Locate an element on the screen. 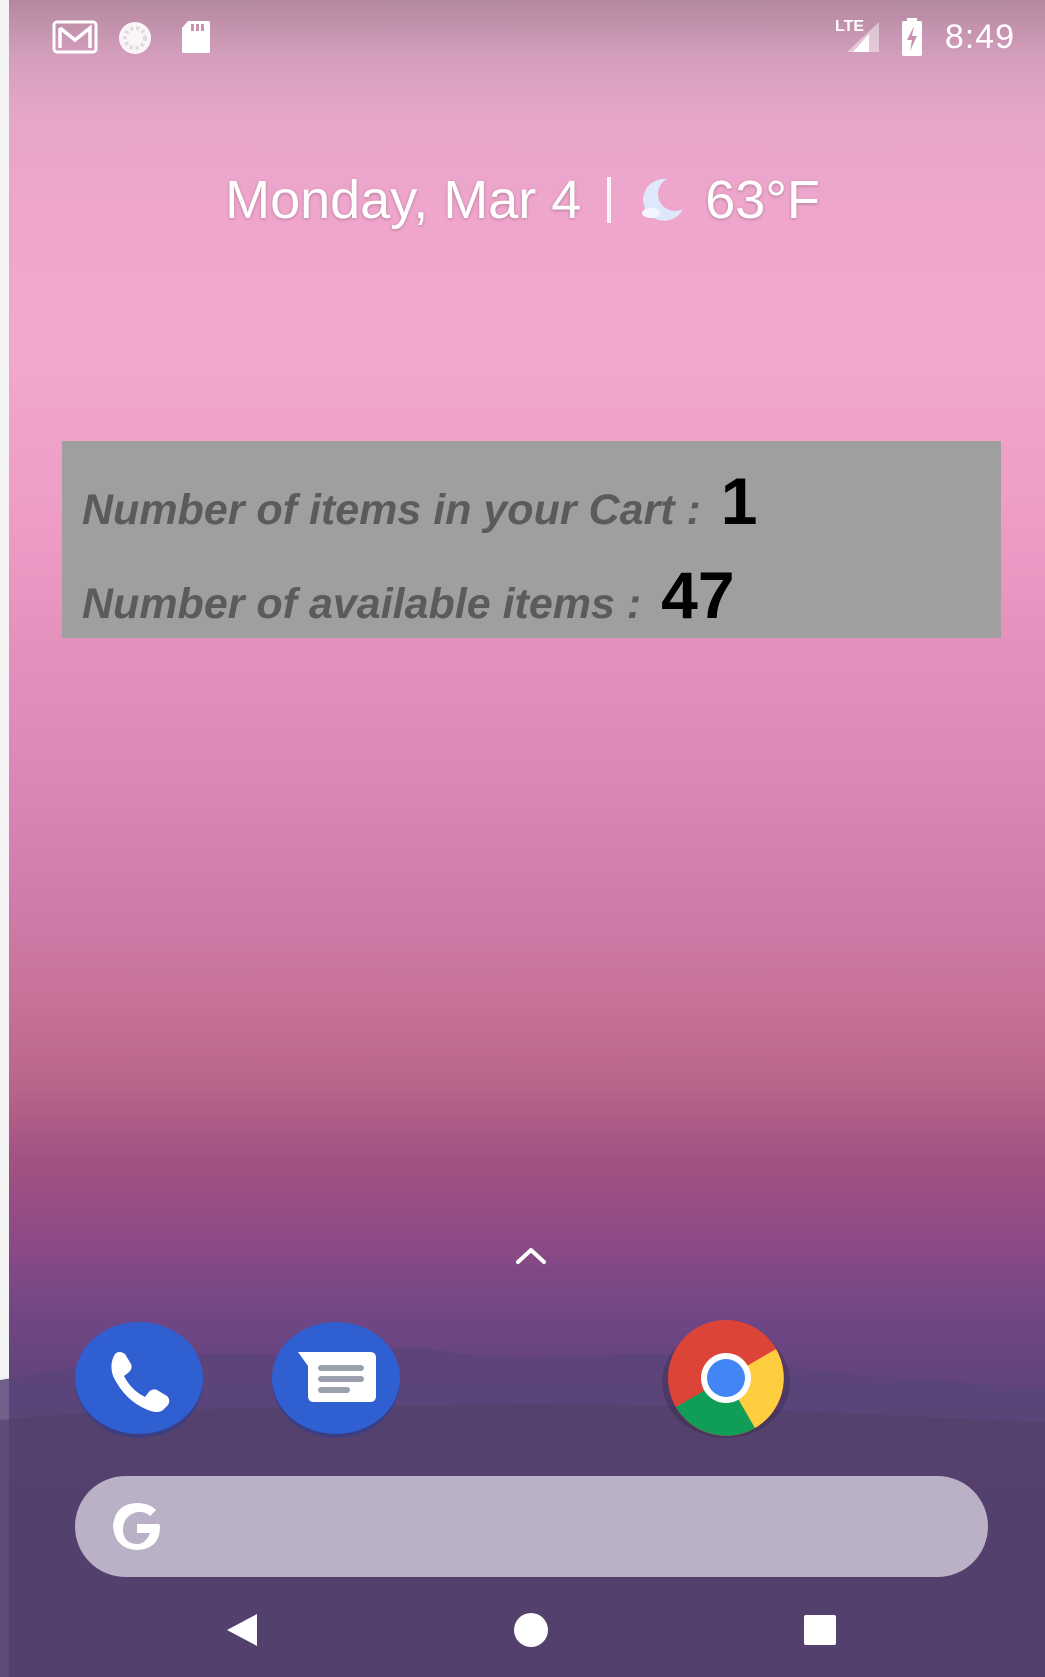  at-a-glance: Monday, Mar 4 63°F is located at coordinates (522, 200).